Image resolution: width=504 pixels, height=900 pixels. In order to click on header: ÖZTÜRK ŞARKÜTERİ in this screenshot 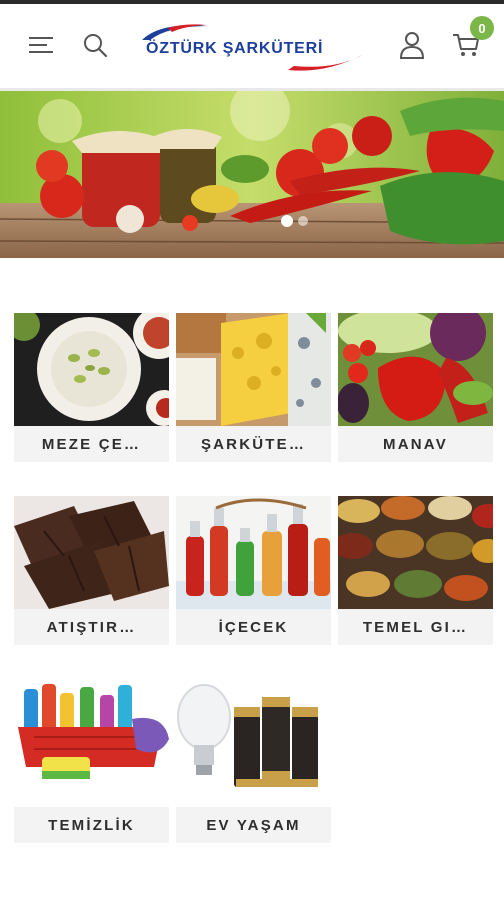, I will do `click(252, 46)`.